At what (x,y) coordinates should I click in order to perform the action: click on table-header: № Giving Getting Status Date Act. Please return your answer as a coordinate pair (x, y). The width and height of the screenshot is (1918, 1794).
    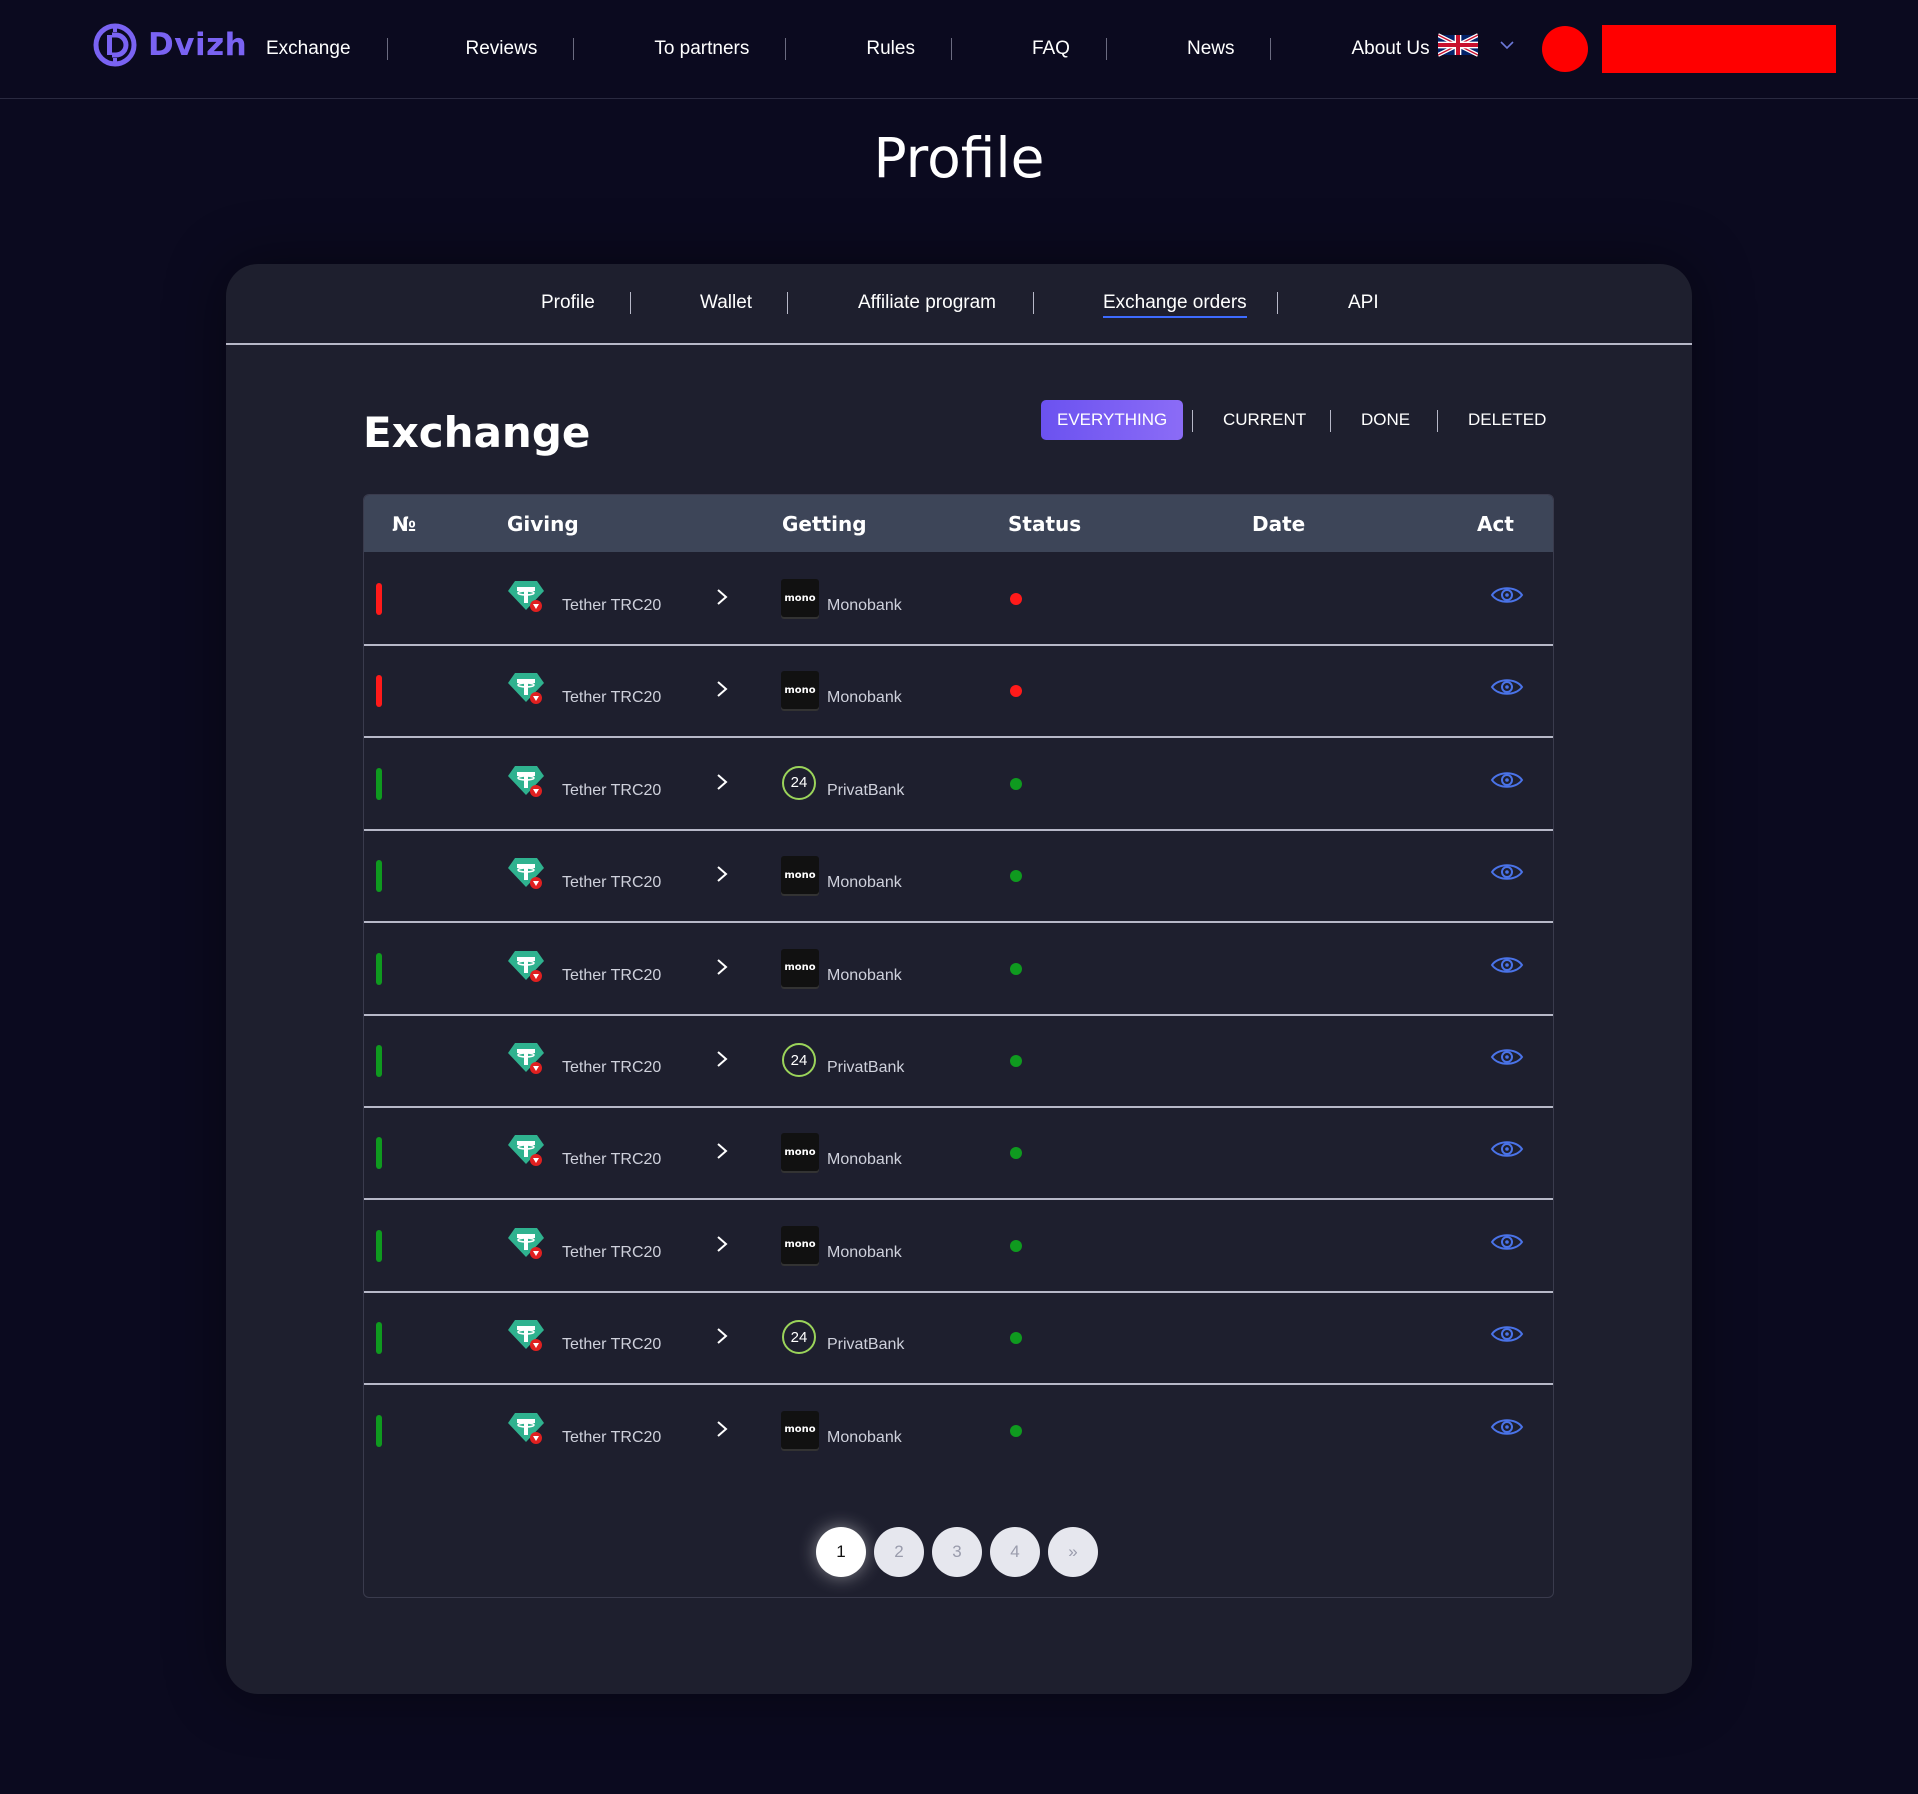
    Looking at the image, I should click on (958, 523).